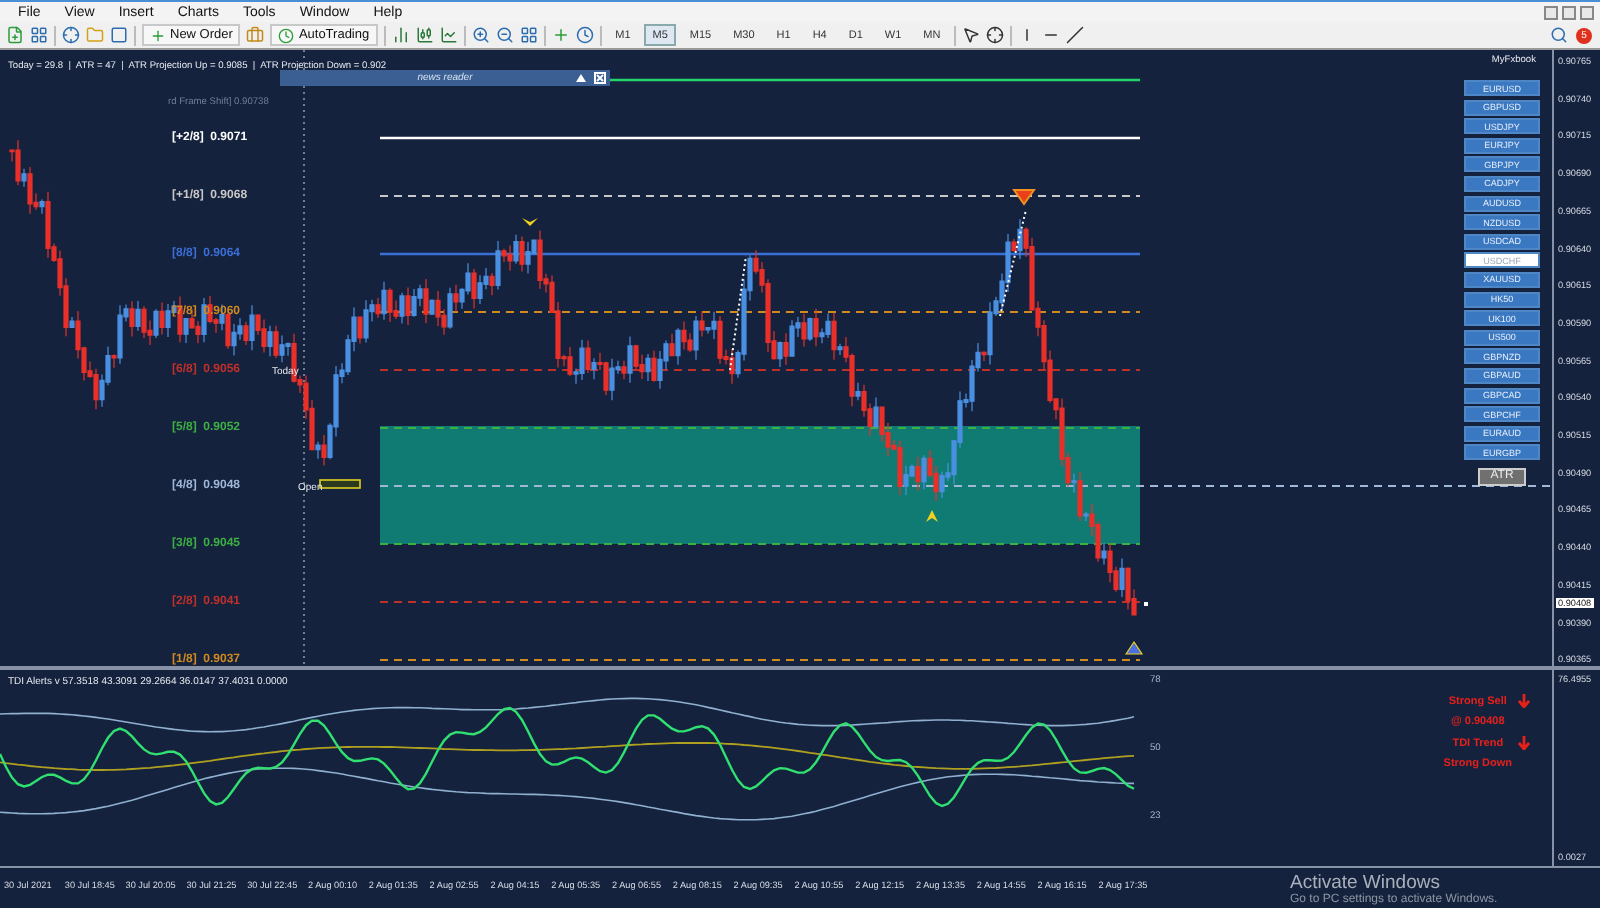 This screenshot has height=908, width=1600. What do you see at coordinates (1075, 35) in the screenshot?
I see `trend-line-icon` at bounding box center [1075, 35].